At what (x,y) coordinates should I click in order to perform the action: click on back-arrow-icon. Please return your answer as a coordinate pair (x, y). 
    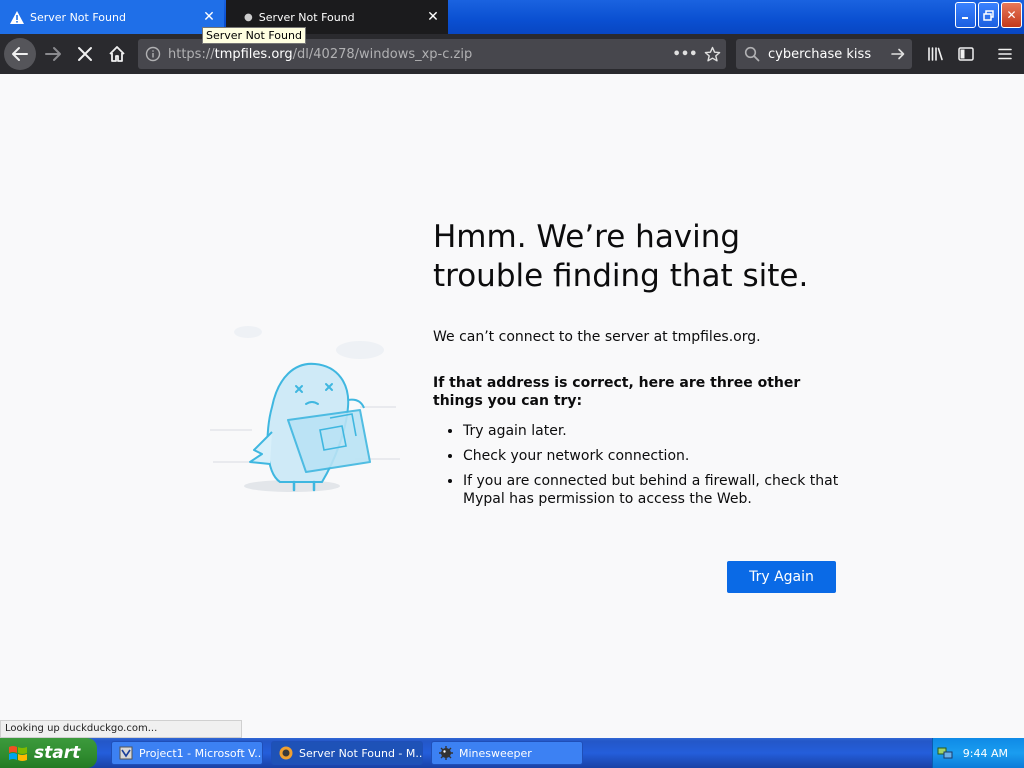
    Looking at the image, I should click on (20, 54).